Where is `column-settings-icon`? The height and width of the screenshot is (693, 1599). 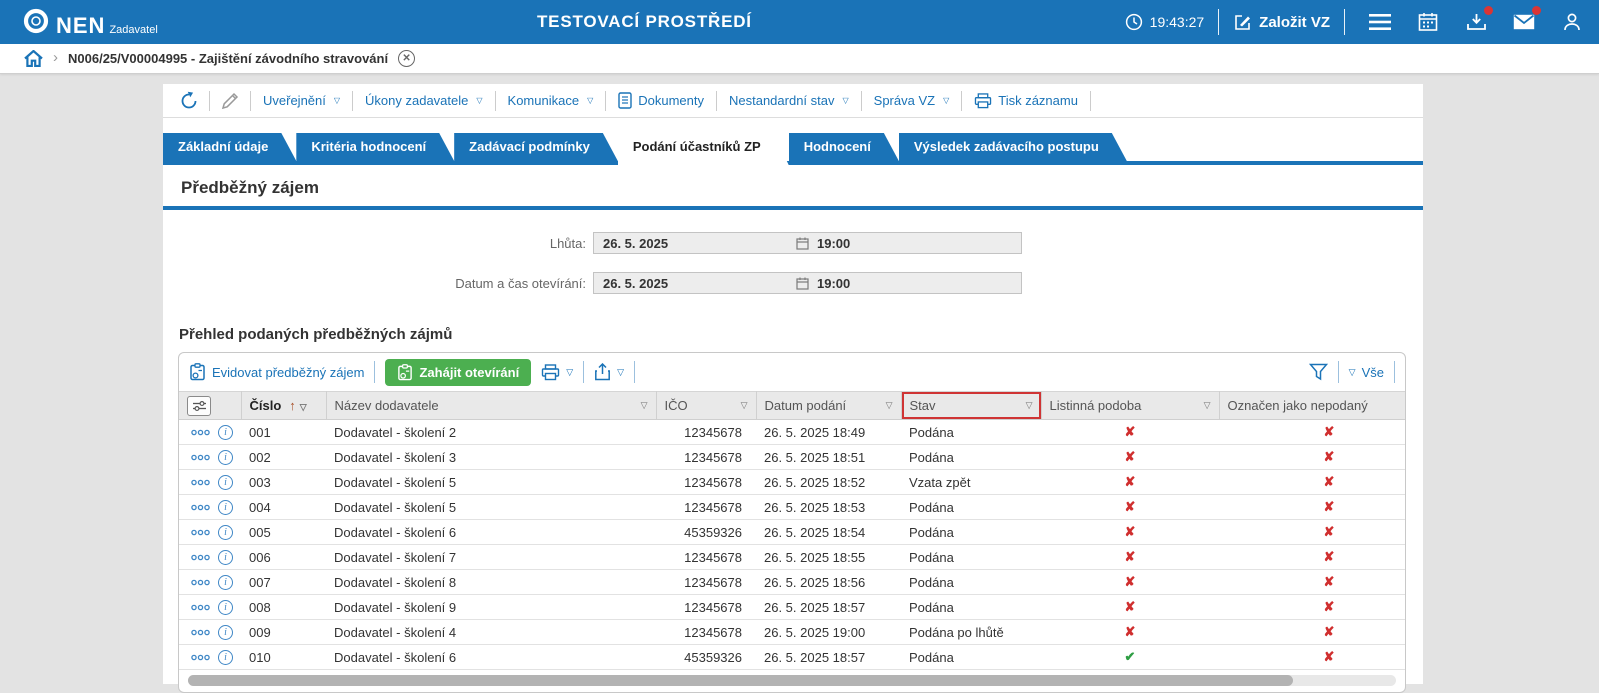
column-settings-icon is located at coordinates (199, 405).